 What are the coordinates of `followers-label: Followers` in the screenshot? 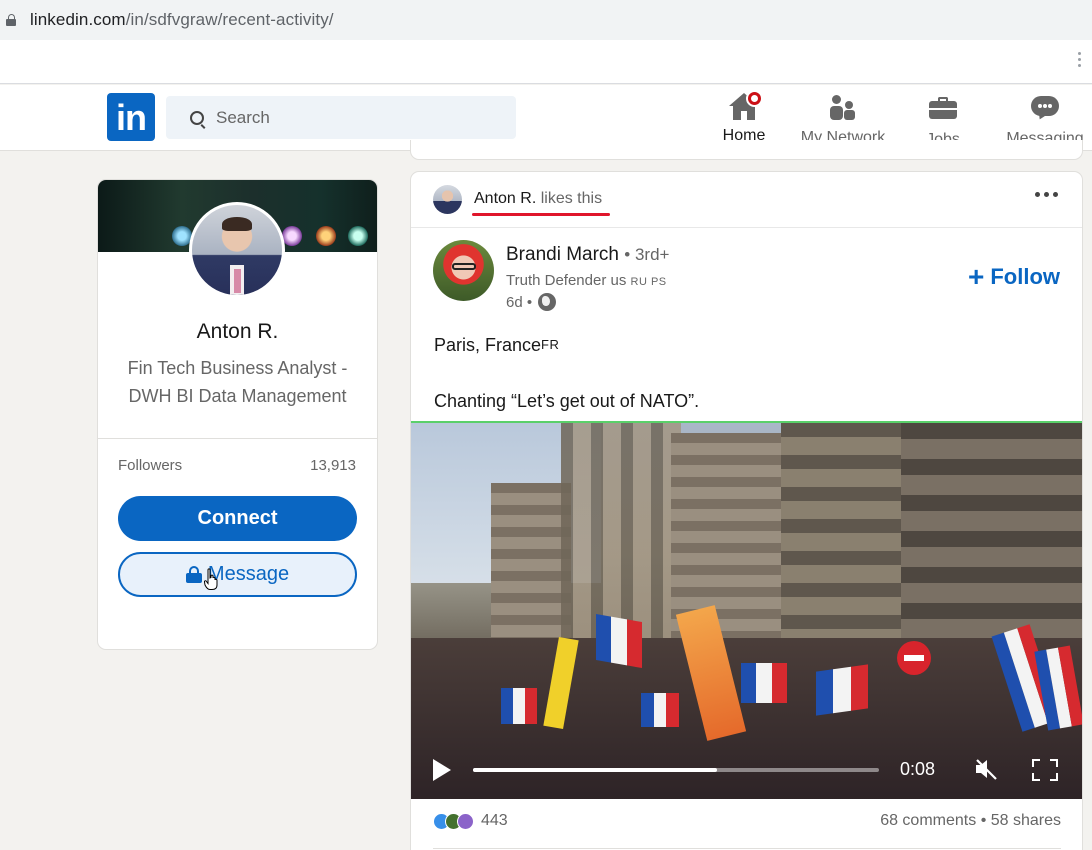 It's located at (150, 465).